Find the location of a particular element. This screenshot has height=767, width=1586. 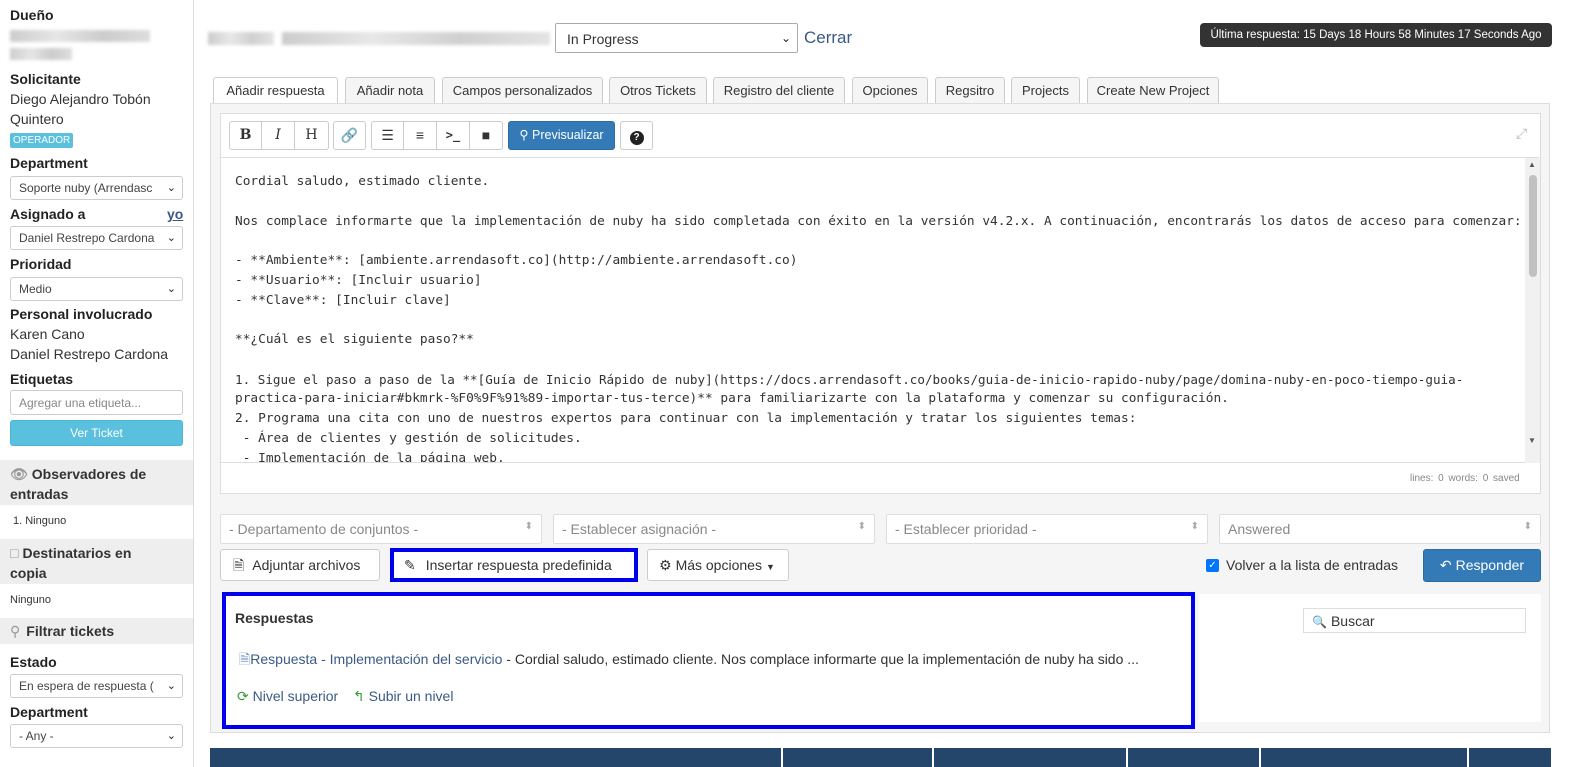

tab-create-project: Create New Project is located at coordinates (1153, 90).